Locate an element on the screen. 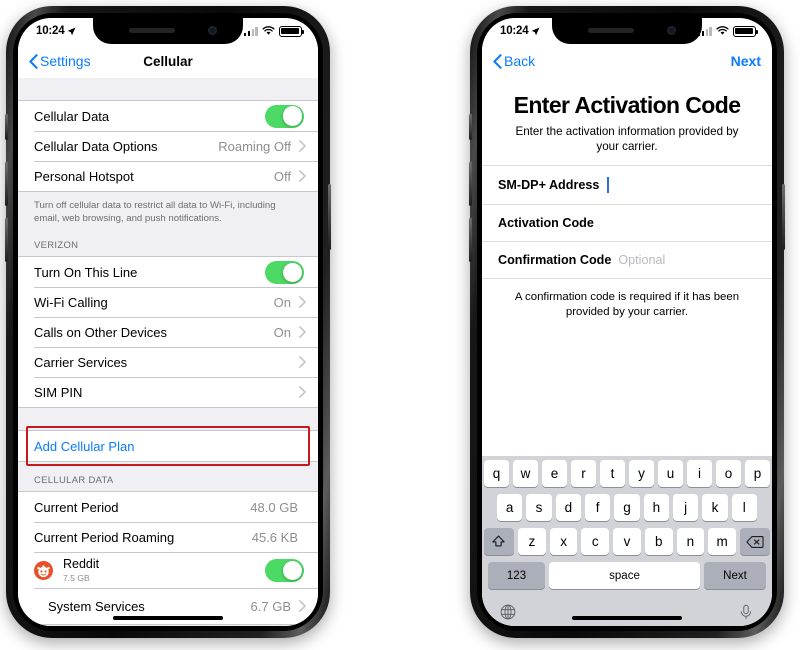  key-b: b is located at coordinates (658, 541).